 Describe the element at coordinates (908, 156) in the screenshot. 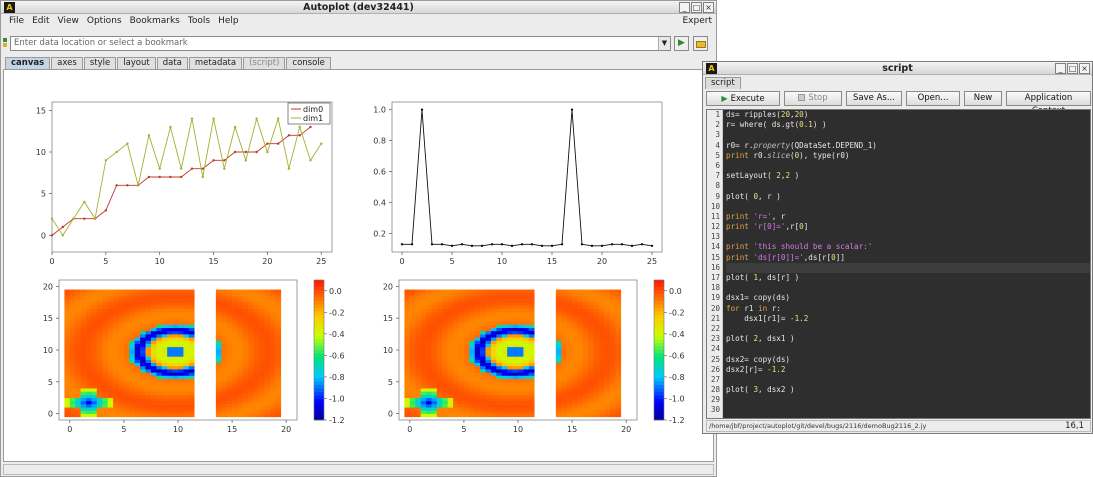

I see `code-line: print r0.slice(0), type(r0)` at that location.